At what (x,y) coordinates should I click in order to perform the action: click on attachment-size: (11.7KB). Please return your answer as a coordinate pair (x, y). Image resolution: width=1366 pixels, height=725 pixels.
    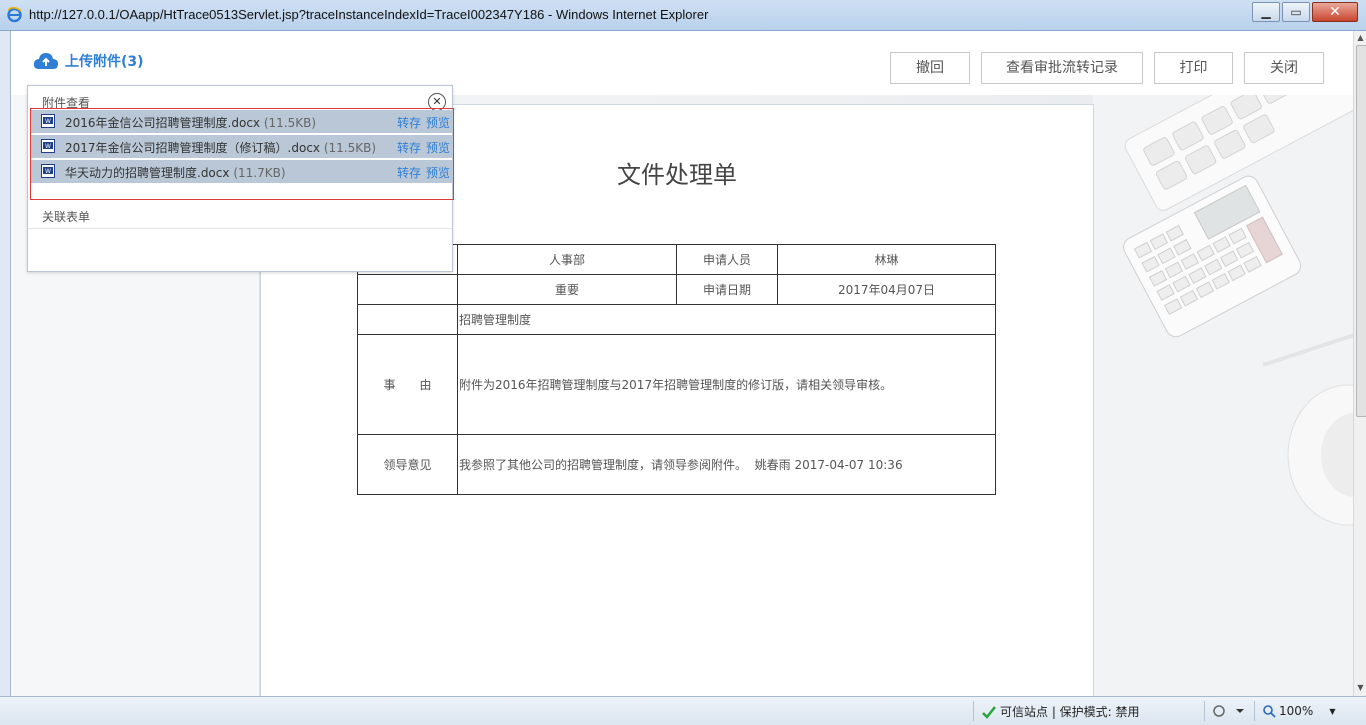
    Looking at the image, I should click on (259, 173).